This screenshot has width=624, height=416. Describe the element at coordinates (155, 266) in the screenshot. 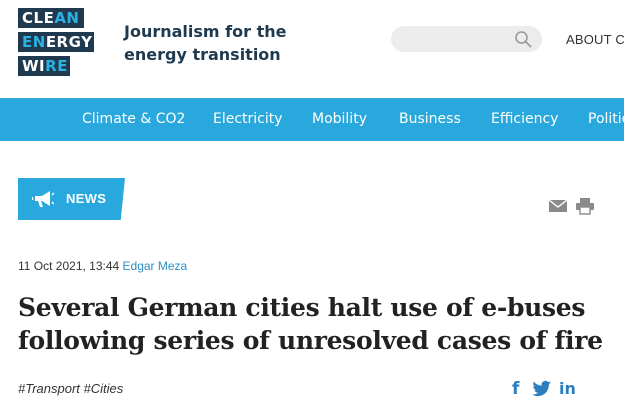

I see `author-link: Edgar Meza` at that location.